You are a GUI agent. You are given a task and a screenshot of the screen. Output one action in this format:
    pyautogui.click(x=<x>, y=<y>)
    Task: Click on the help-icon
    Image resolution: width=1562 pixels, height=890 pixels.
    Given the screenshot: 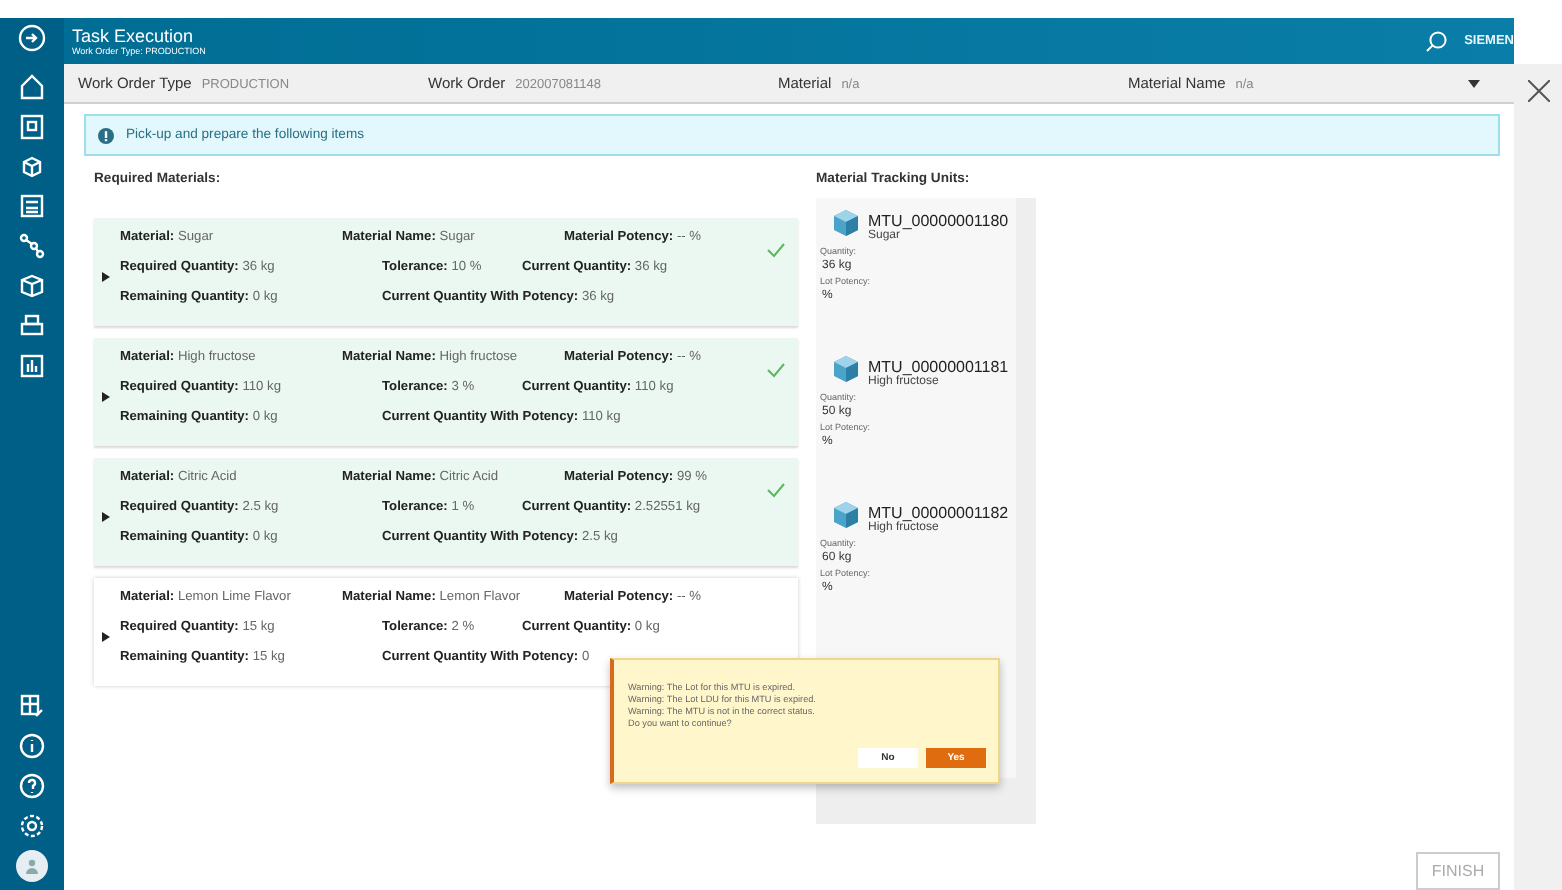 What is the action you would take?
    pyautogui.click(x=32, y=786)
    